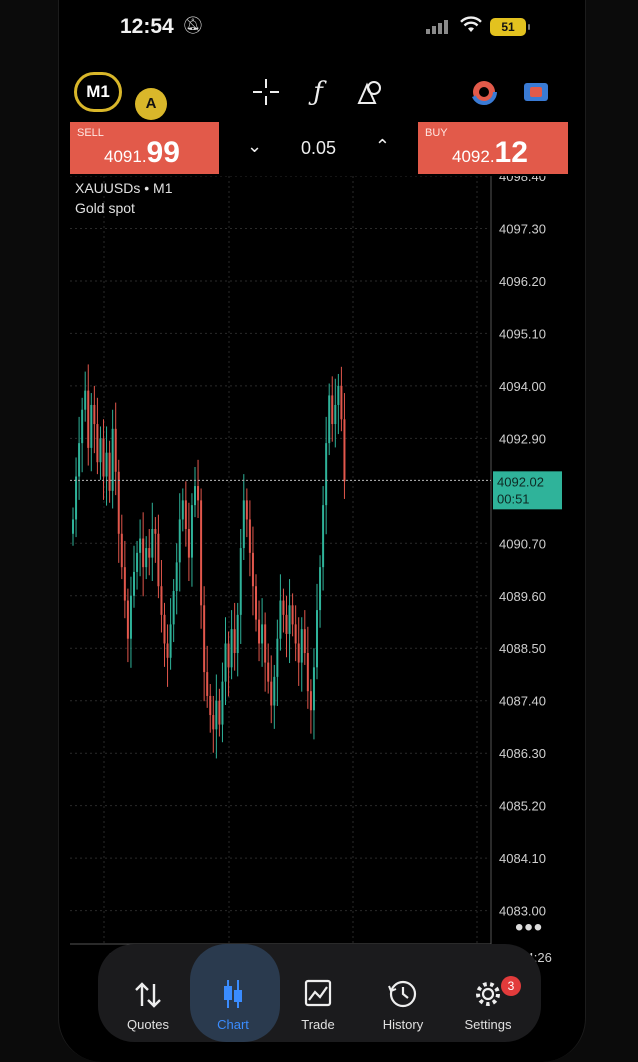 Image resolution: width=638 pixels, height=1062 pixels. I want to click on account-icon, so click(536, 92).